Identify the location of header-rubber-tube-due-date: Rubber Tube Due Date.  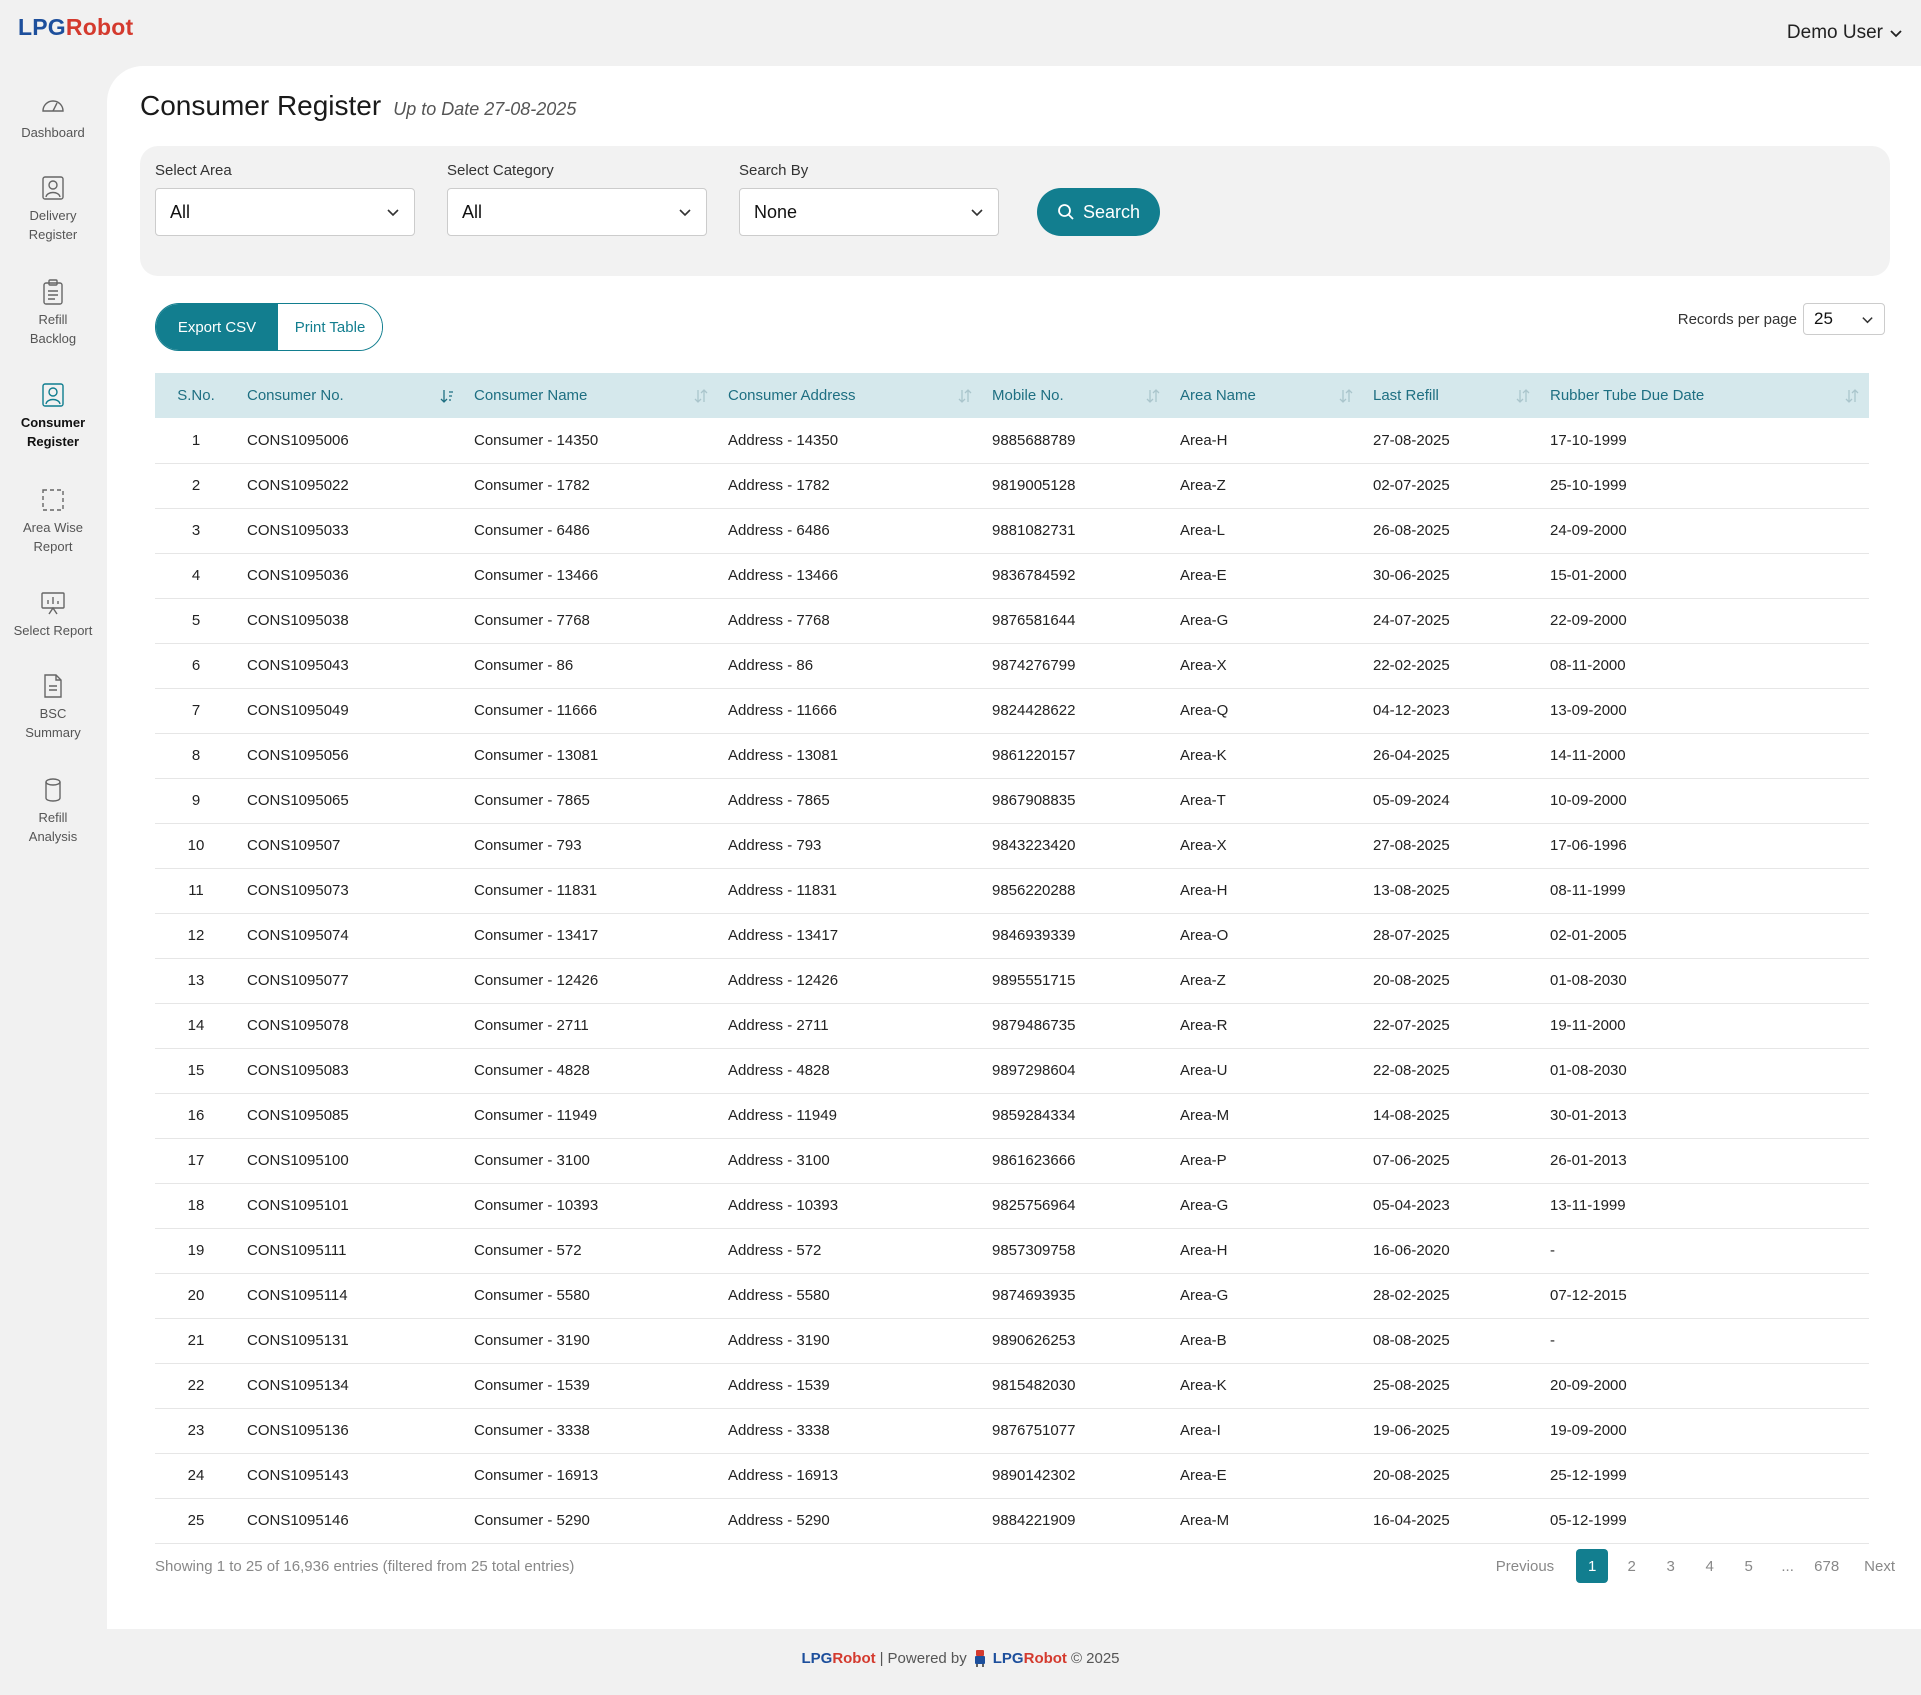
(1704, 395).